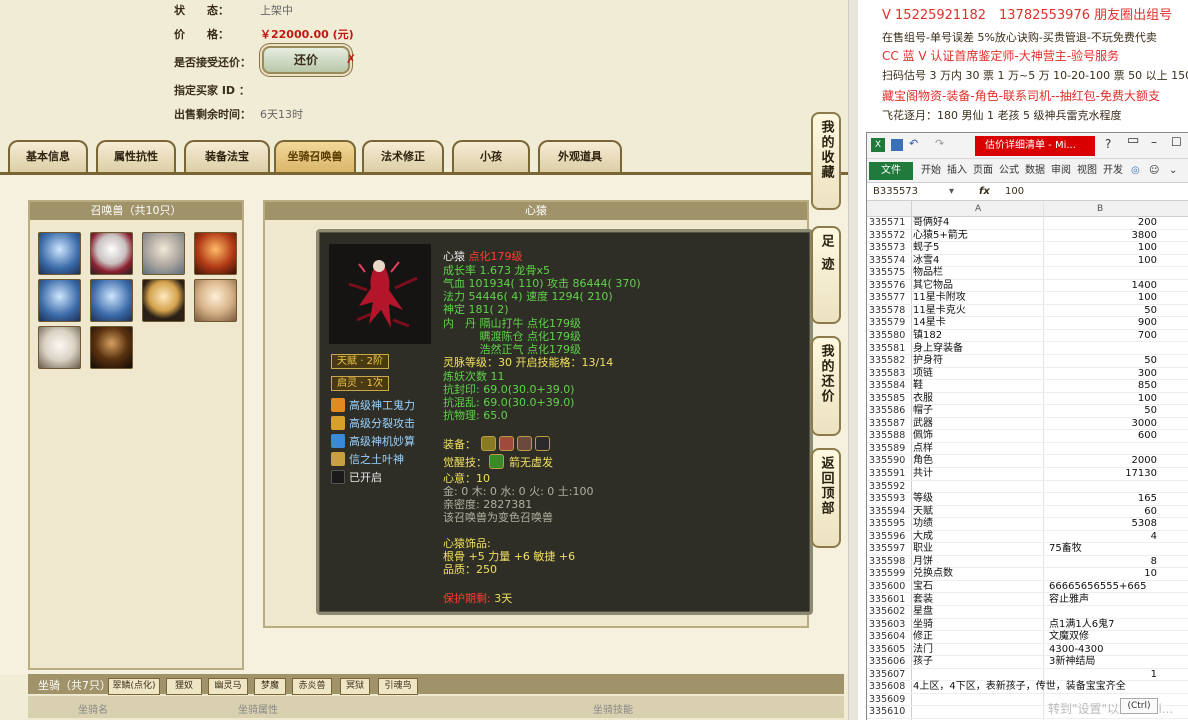  What do you see at coordinates (978, 461) in the screenshot?
I see `cell-a: 角色` at bounding box center [978, 461].